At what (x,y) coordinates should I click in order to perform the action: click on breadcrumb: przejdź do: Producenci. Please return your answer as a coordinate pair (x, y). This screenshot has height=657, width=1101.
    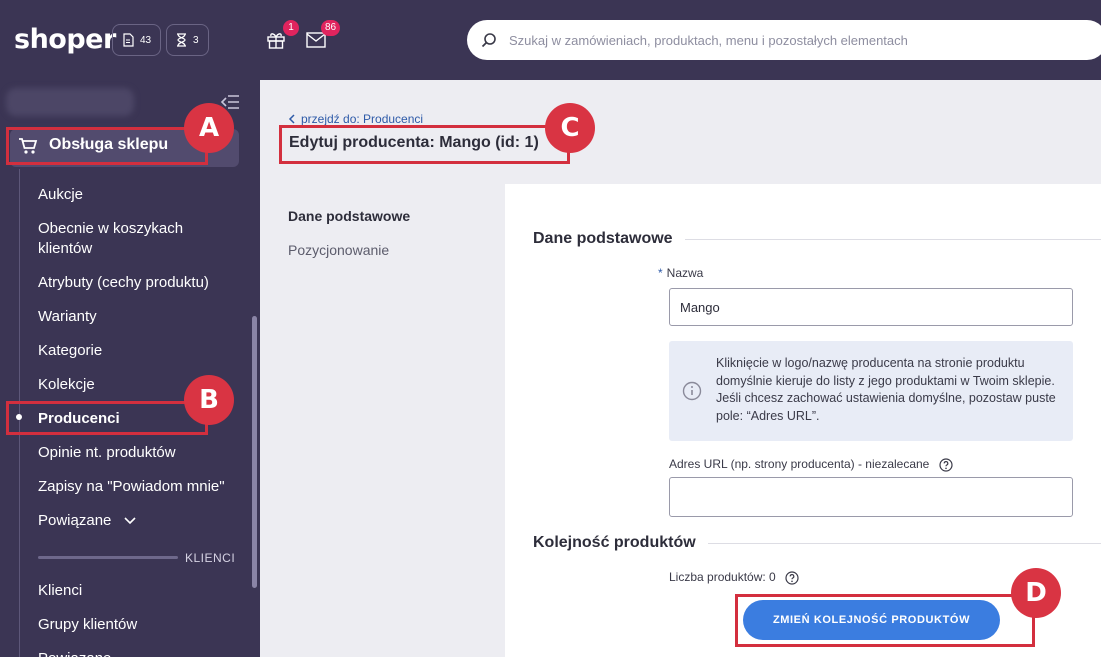
    Looking at the image, I should click on (355, 119).